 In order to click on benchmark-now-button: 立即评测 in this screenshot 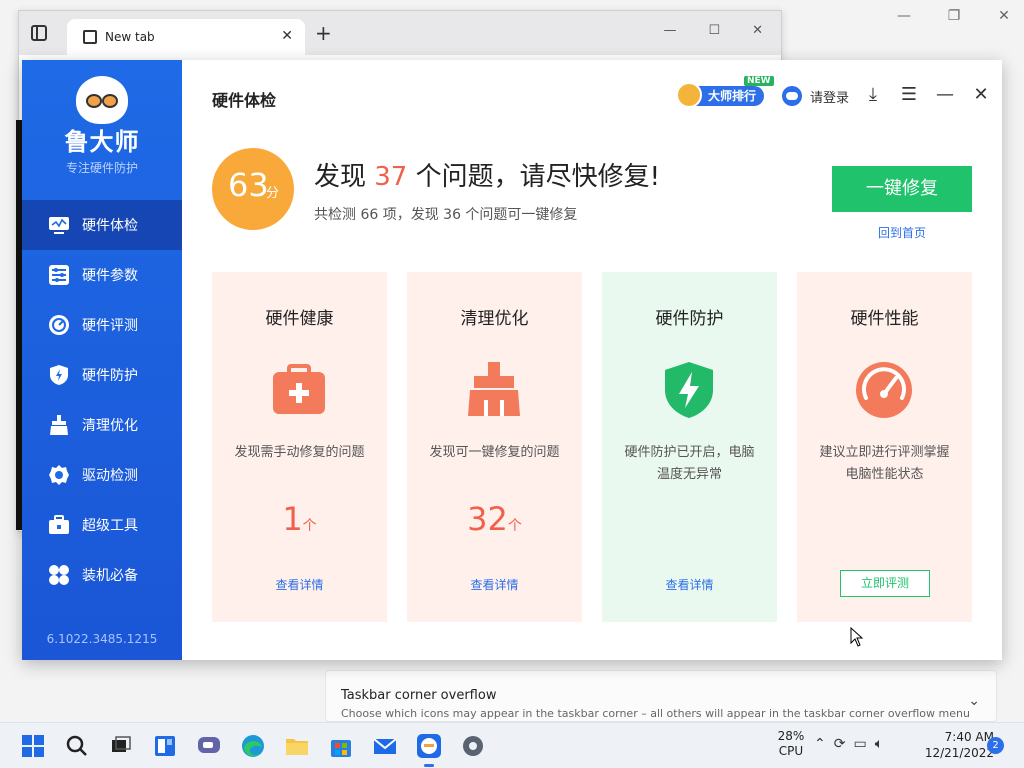, I will do `click(885, 583)`.